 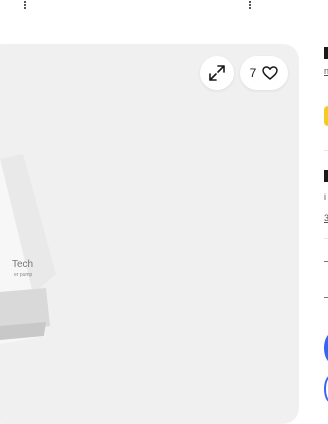 I want to click on expand-icon, so click(x=217, y=73).